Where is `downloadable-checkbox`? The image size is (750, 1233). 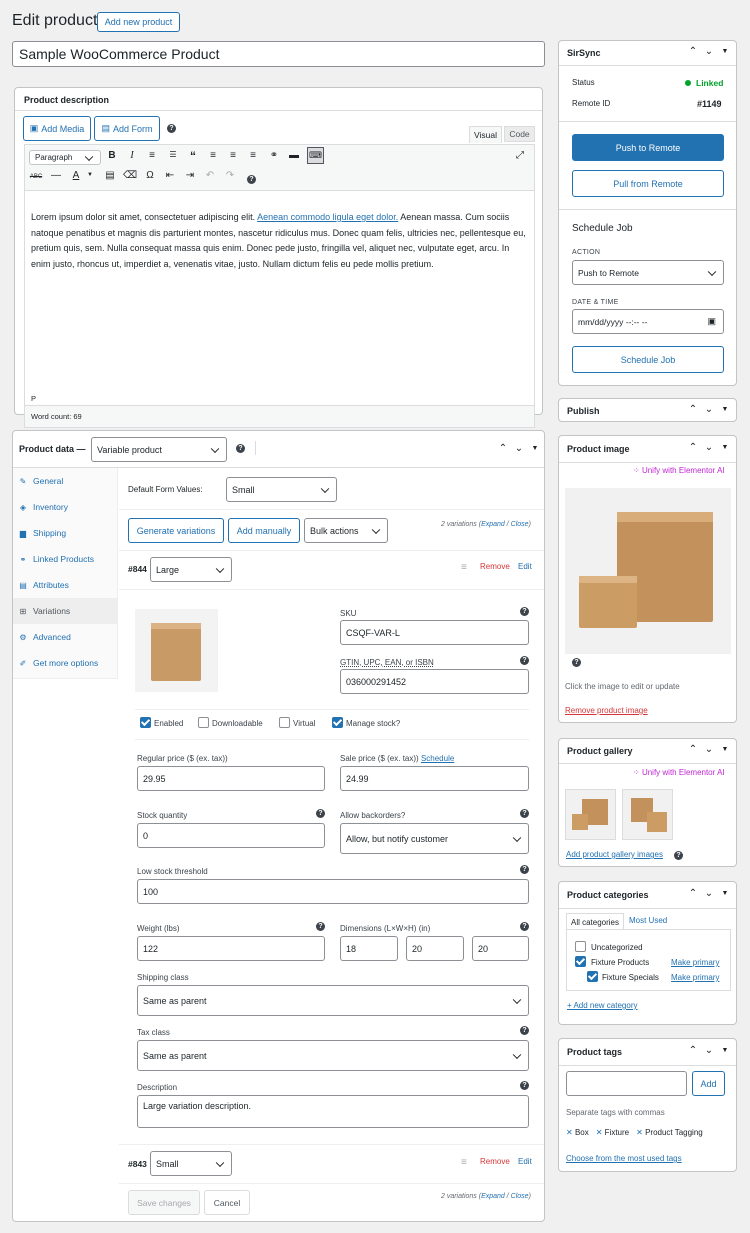
downloadable-checkbox is located at coordinates (203, 722).